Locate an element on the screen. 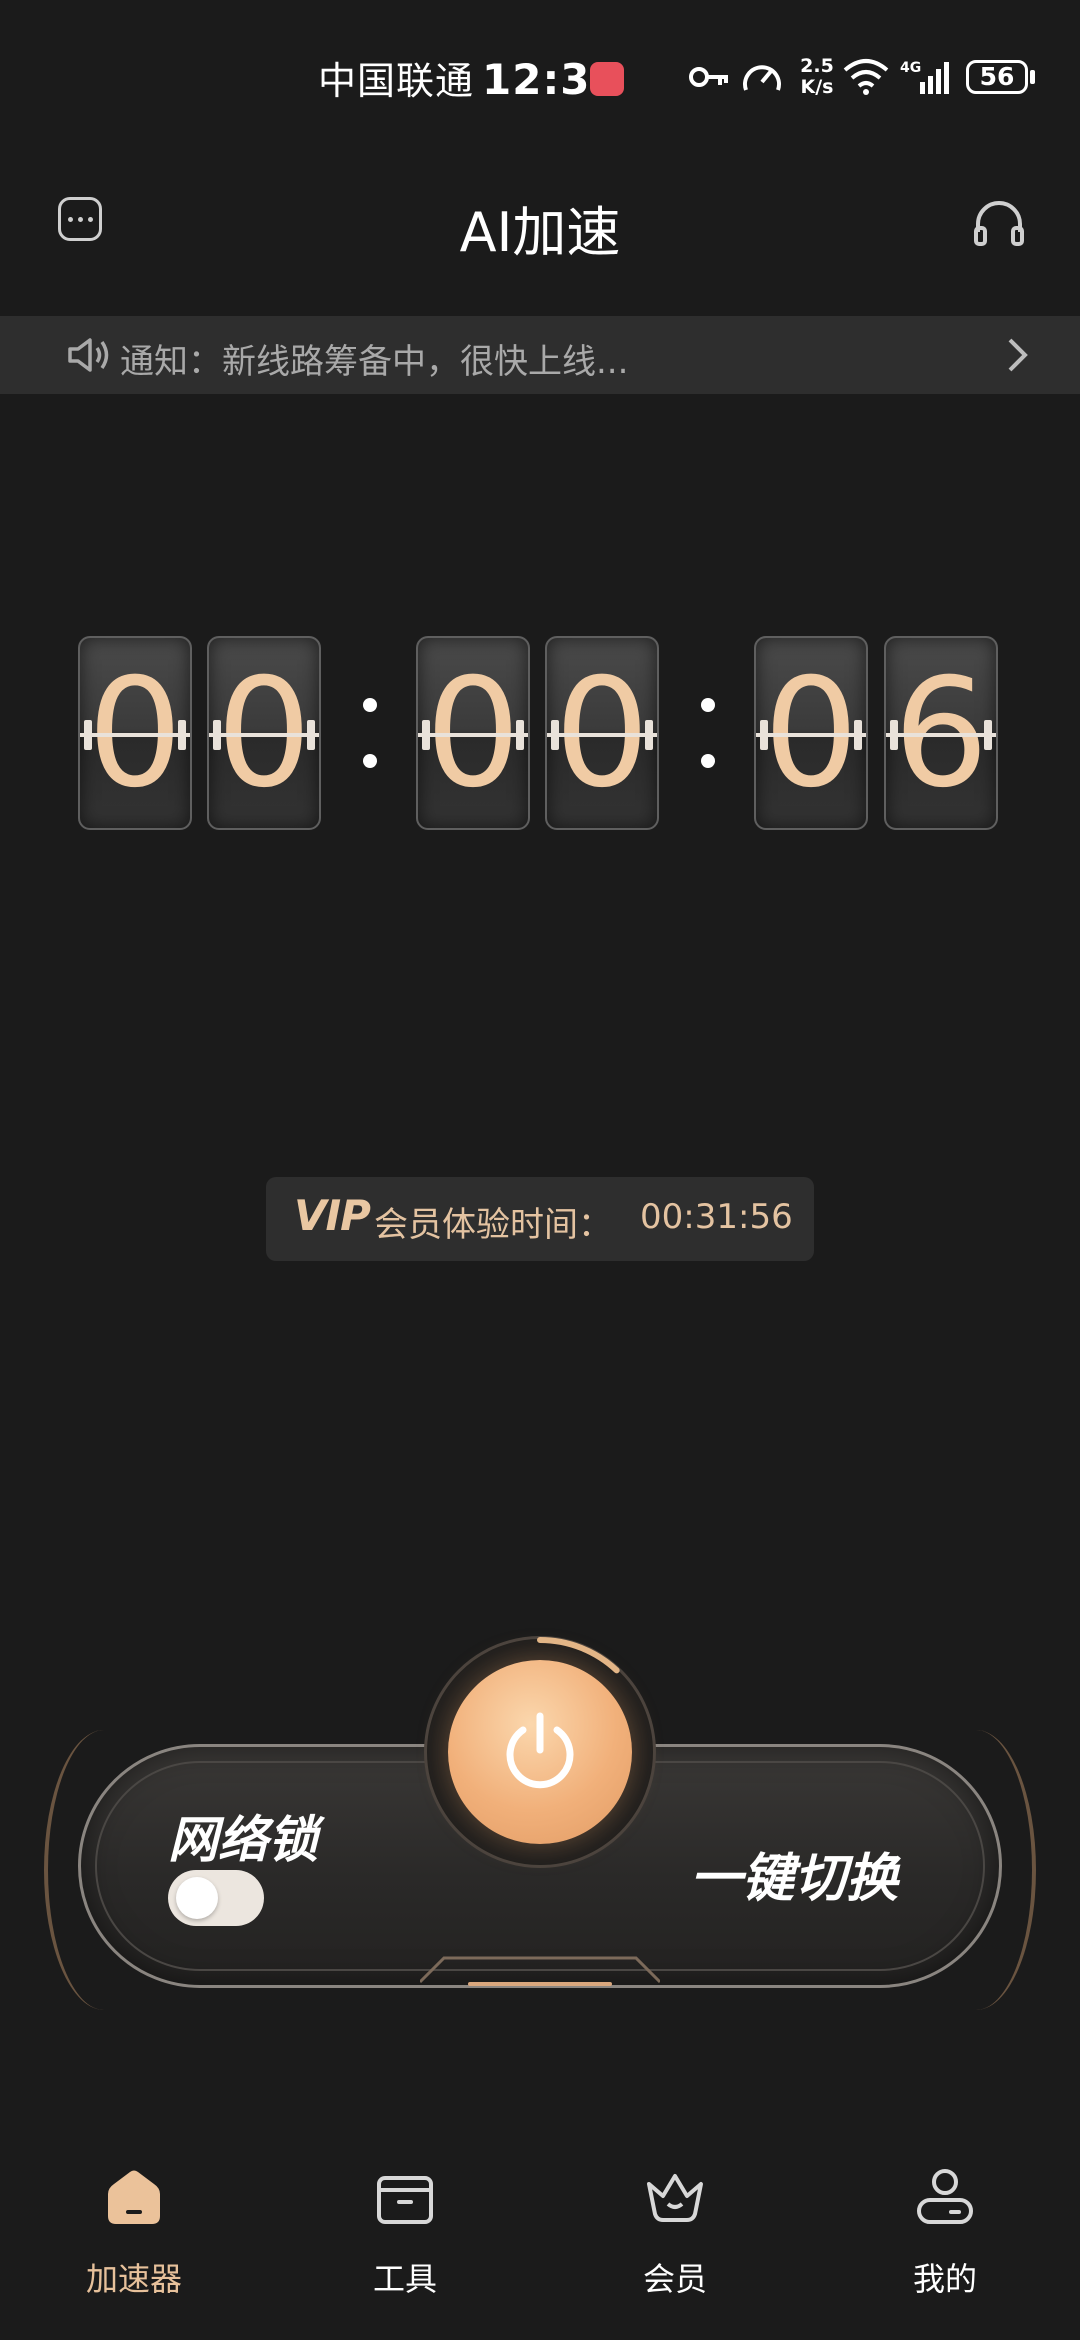 Image resolution: width=1080 pixels, height=2340 pixels. app-header: AI加速 is located at coordinates (540, 225).